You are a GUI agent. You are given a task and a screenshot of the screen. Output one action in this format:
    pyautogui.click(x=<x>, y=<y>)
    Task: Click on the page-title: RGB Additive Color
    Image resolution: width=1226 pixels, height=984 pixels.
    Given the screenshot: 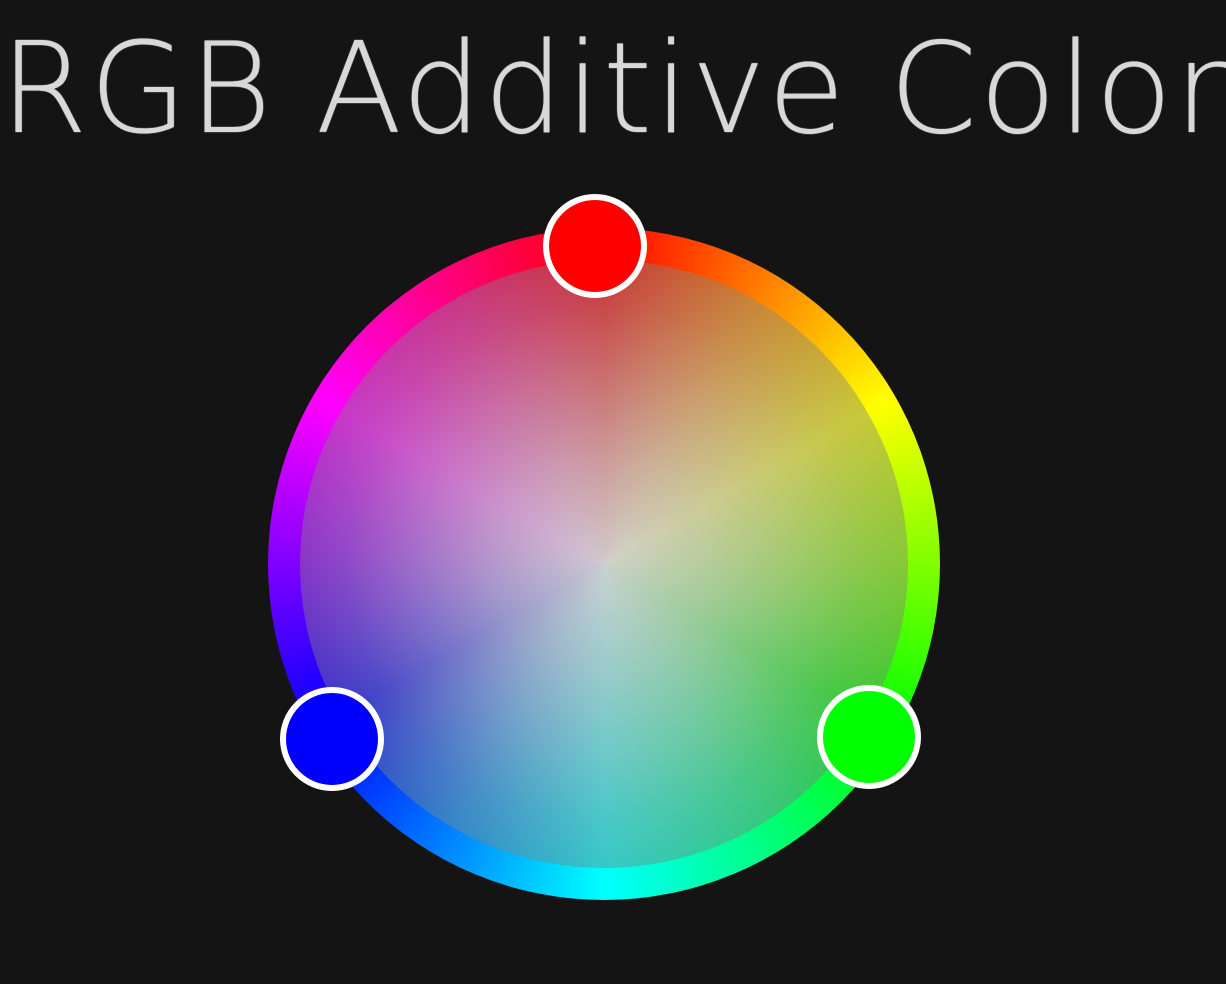 What is the action you would take?
    pyautogui.click(x=613, y=88)
    